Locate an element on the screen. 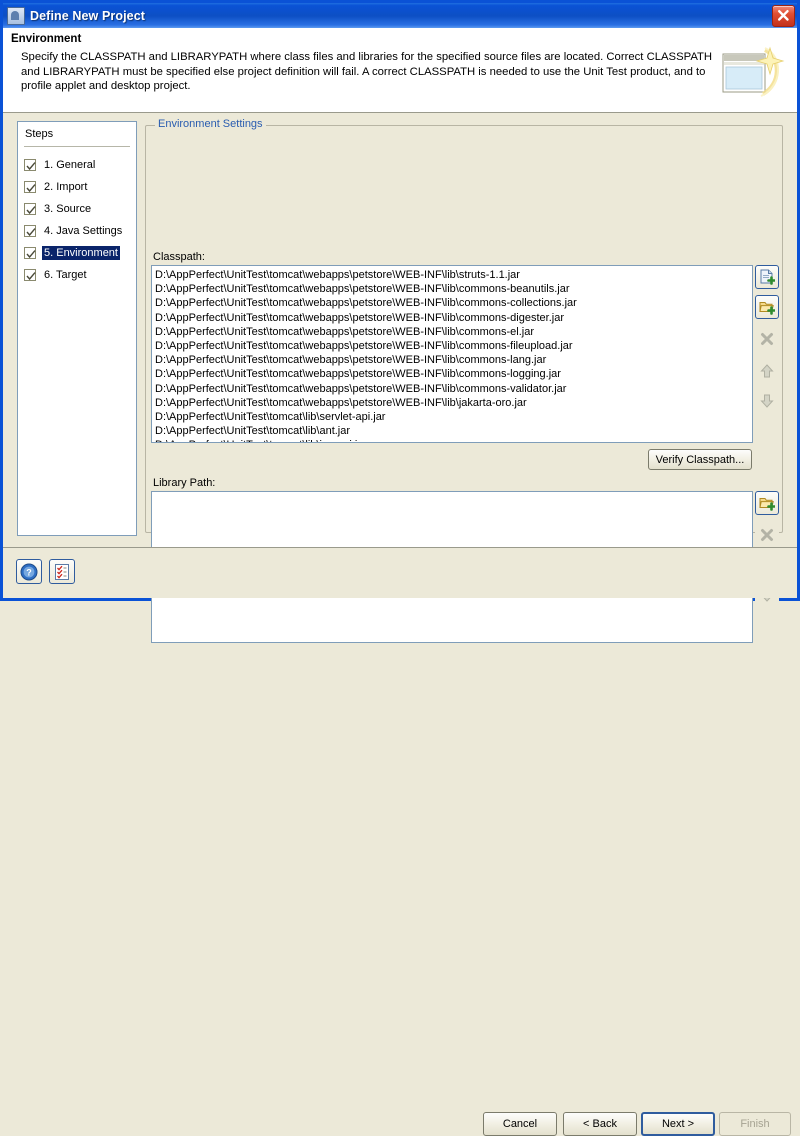  sidebar-item-general: 1. General is located at coordinates (79, 165).